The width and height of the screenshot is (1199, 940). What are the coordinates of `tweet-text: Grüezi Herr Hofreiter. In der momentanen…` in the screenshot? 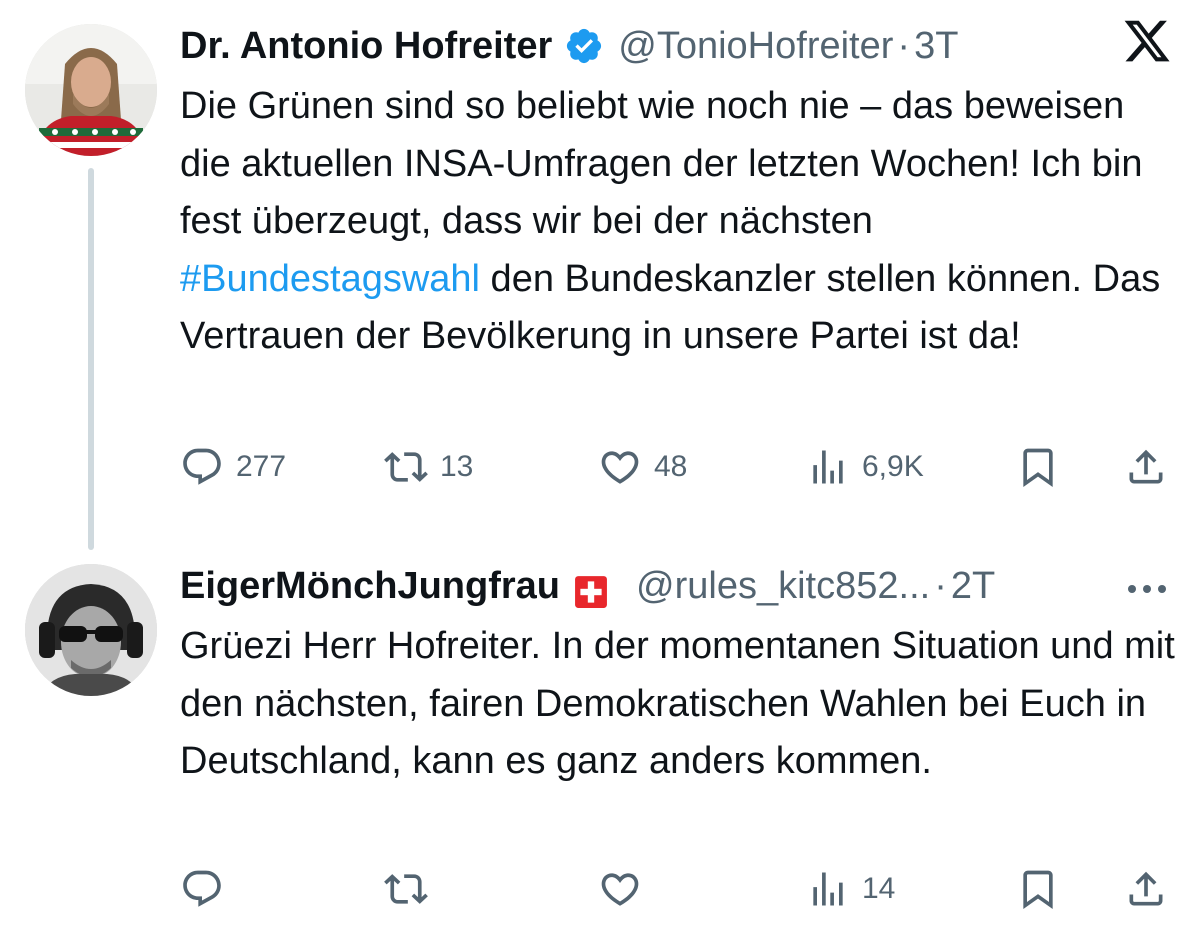 It's located at (677, 703).